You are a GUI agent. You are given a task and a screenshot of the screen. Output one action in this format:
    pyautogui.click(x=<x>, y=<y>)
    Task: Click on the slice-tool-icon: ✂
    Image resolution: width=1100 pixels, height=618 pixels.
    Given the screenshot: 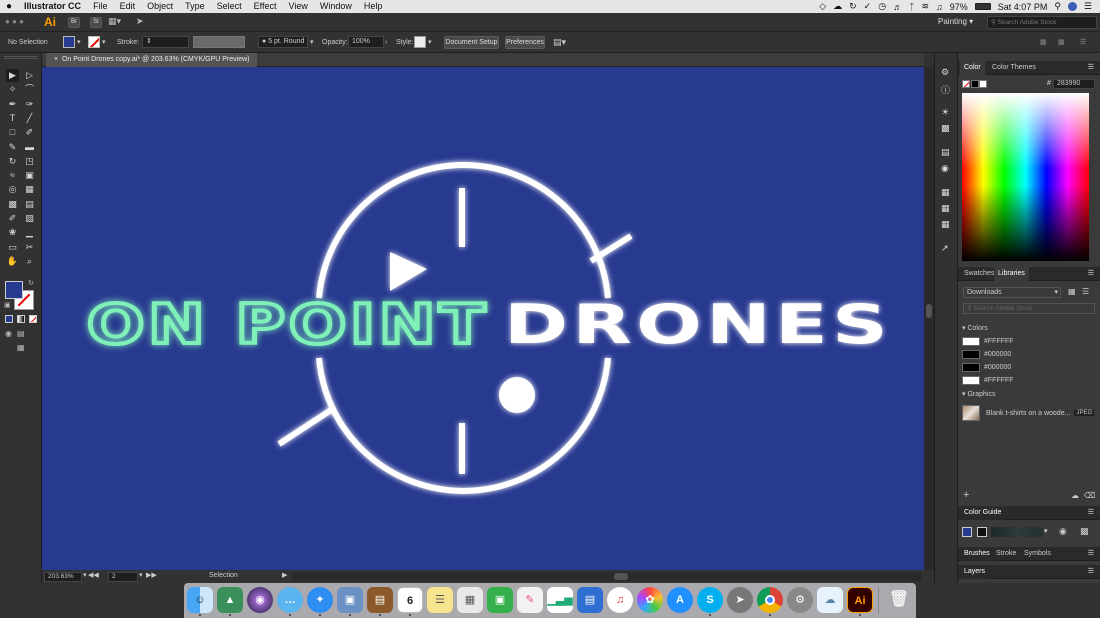 What is the action you would take?
    pyautogui.click(x=29, y=247)
    